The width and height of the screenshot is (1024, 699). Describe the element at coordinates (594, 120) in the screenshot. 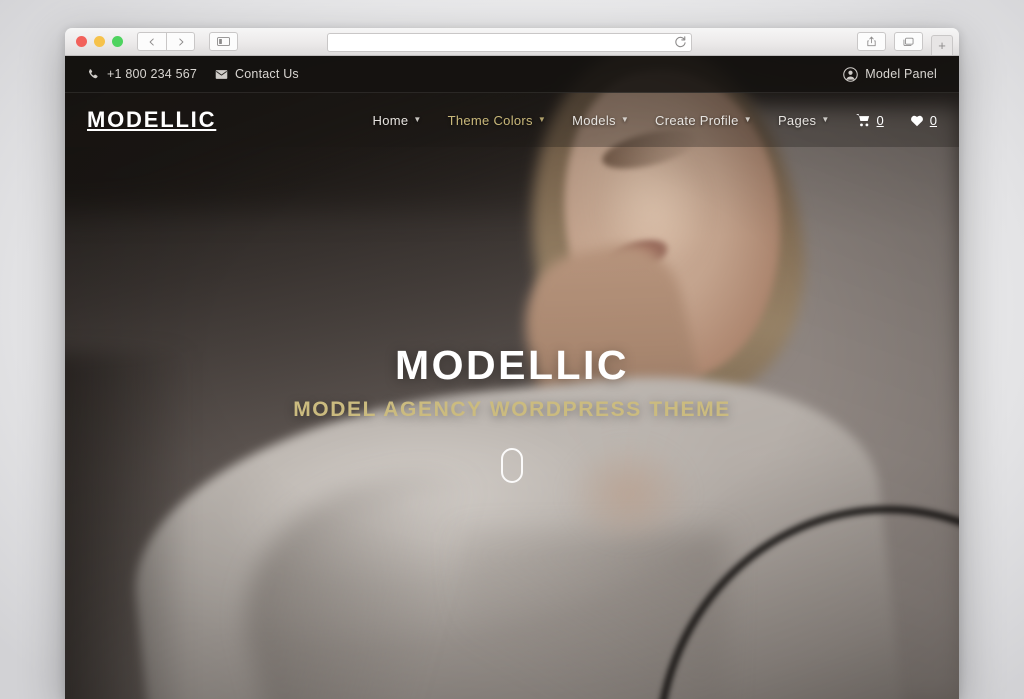

I see `nav-label: Models` at that location.